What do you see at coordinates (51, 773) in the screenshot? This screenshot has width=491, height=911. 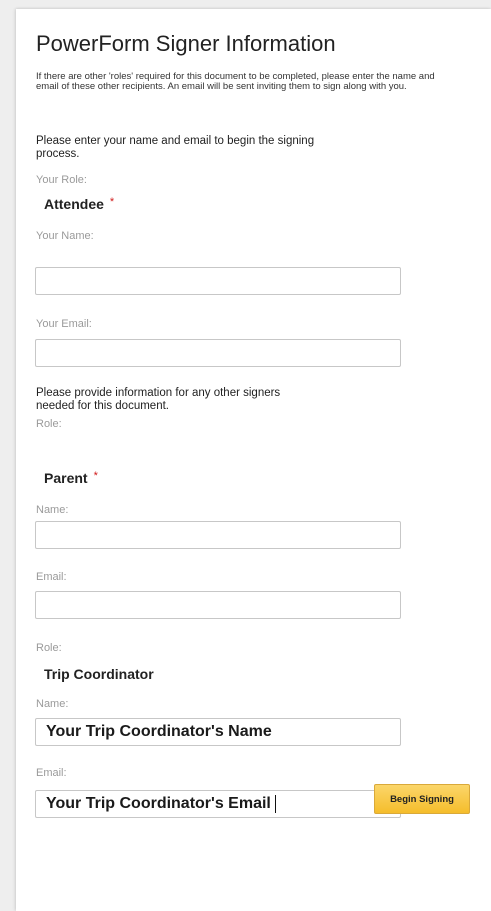 I see `coordinator-email-label: Email:` at bounding box center [51, 773].